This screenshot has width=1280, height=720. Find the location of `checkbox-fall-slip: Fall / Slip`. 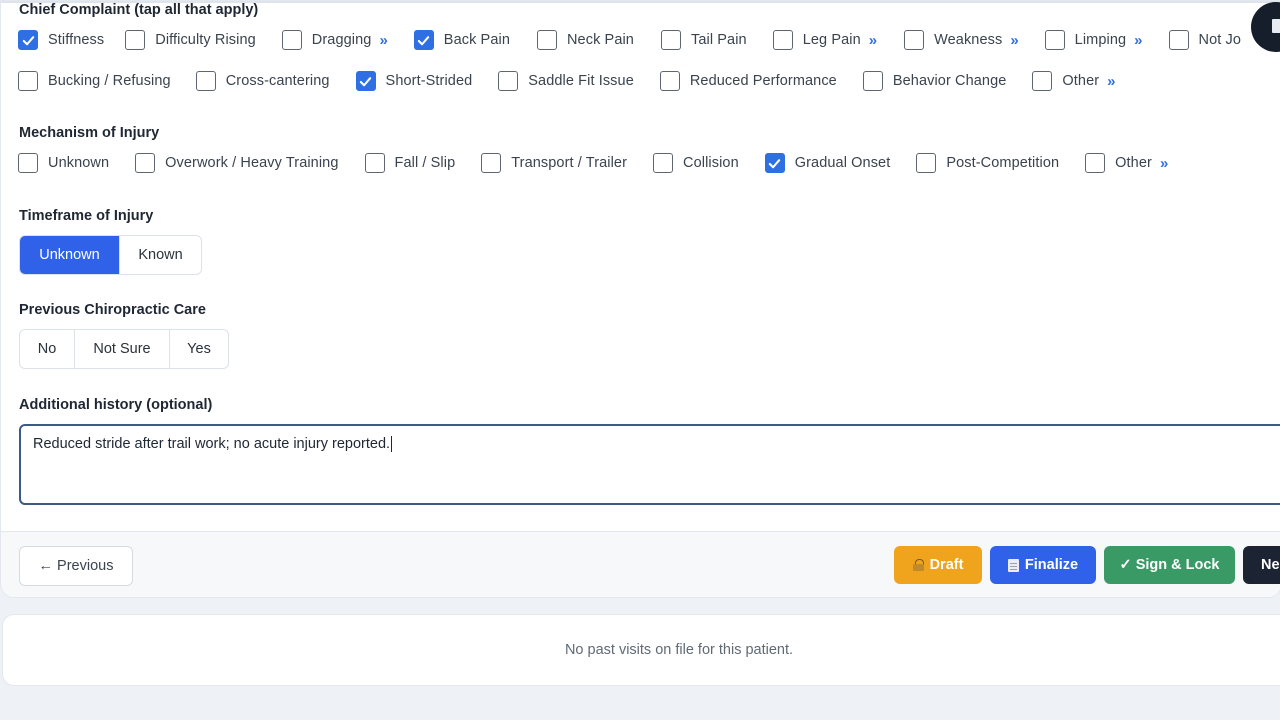

checkbox-fall-slip: Fall / Slip is located at coordinates (410, 163).